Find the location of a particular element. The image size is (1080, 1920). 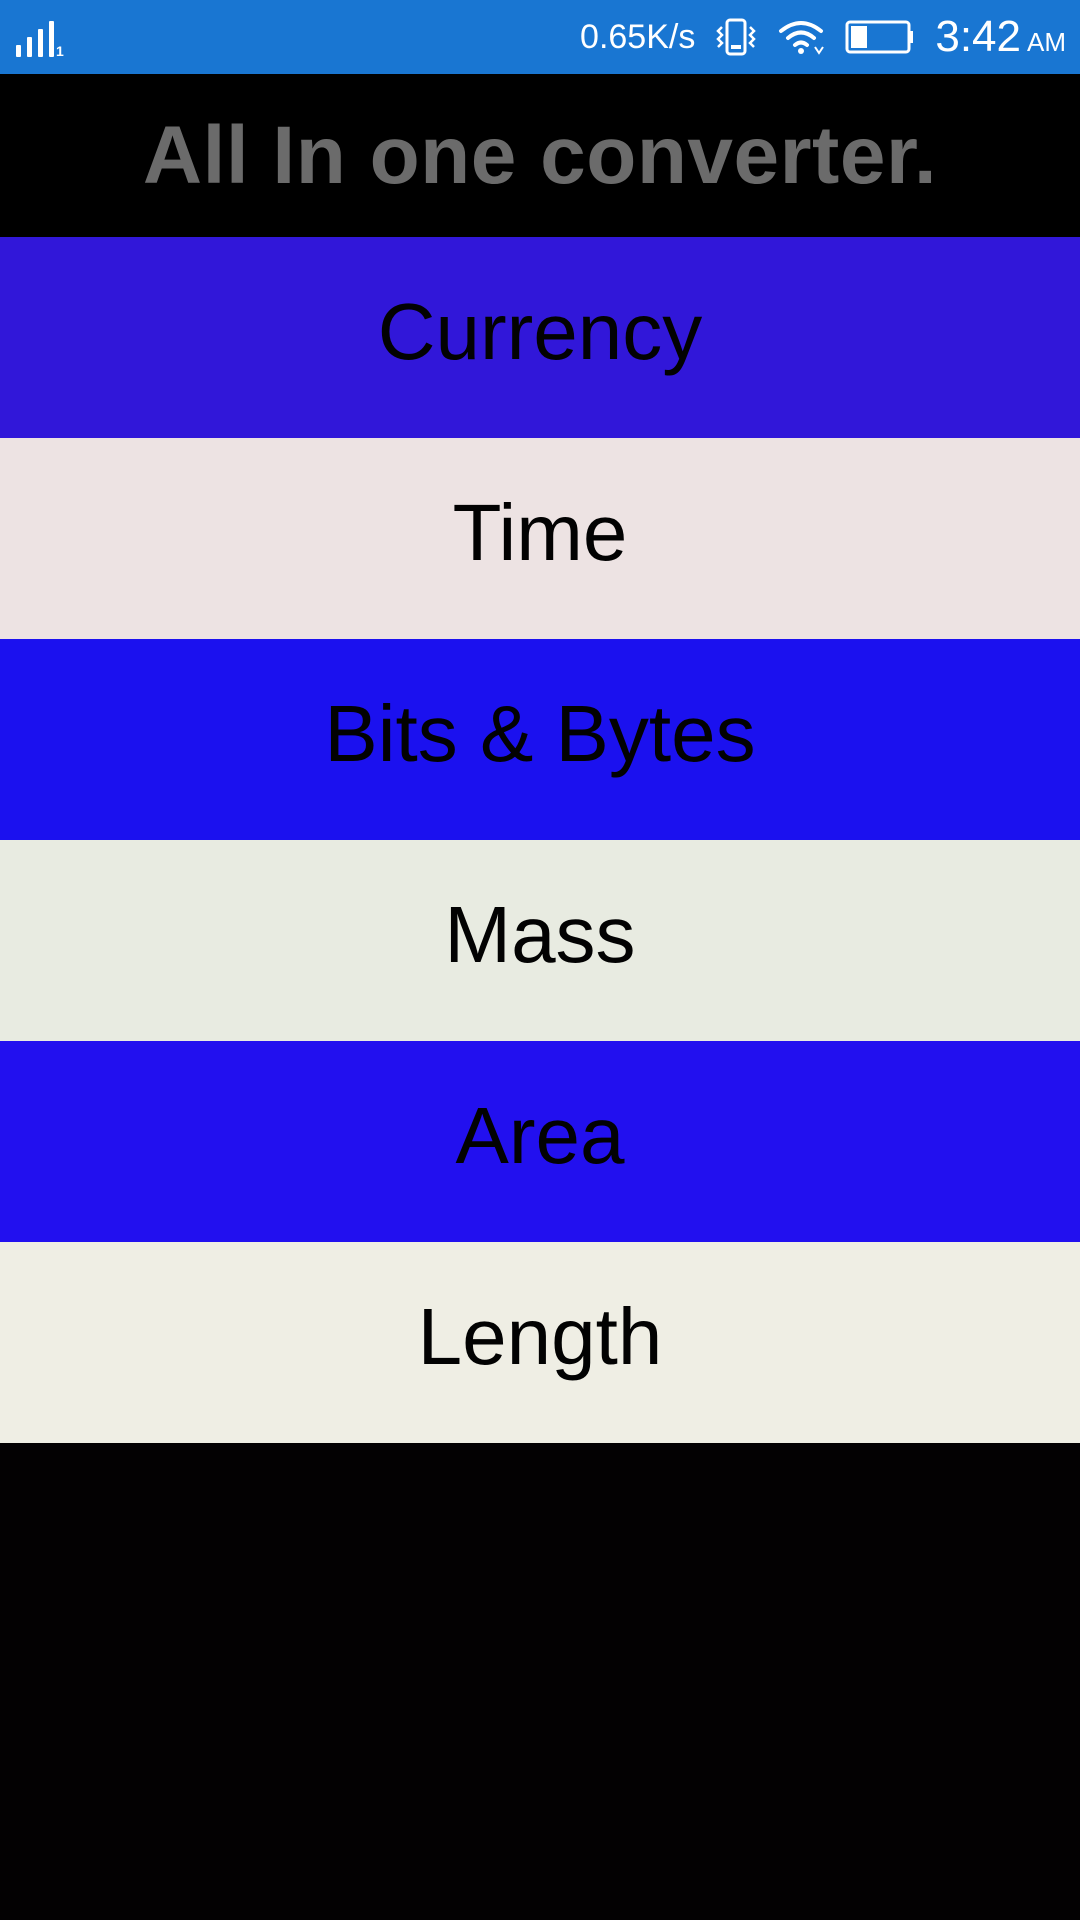

menu-item-time: Time is located at coordinates (540, 538).